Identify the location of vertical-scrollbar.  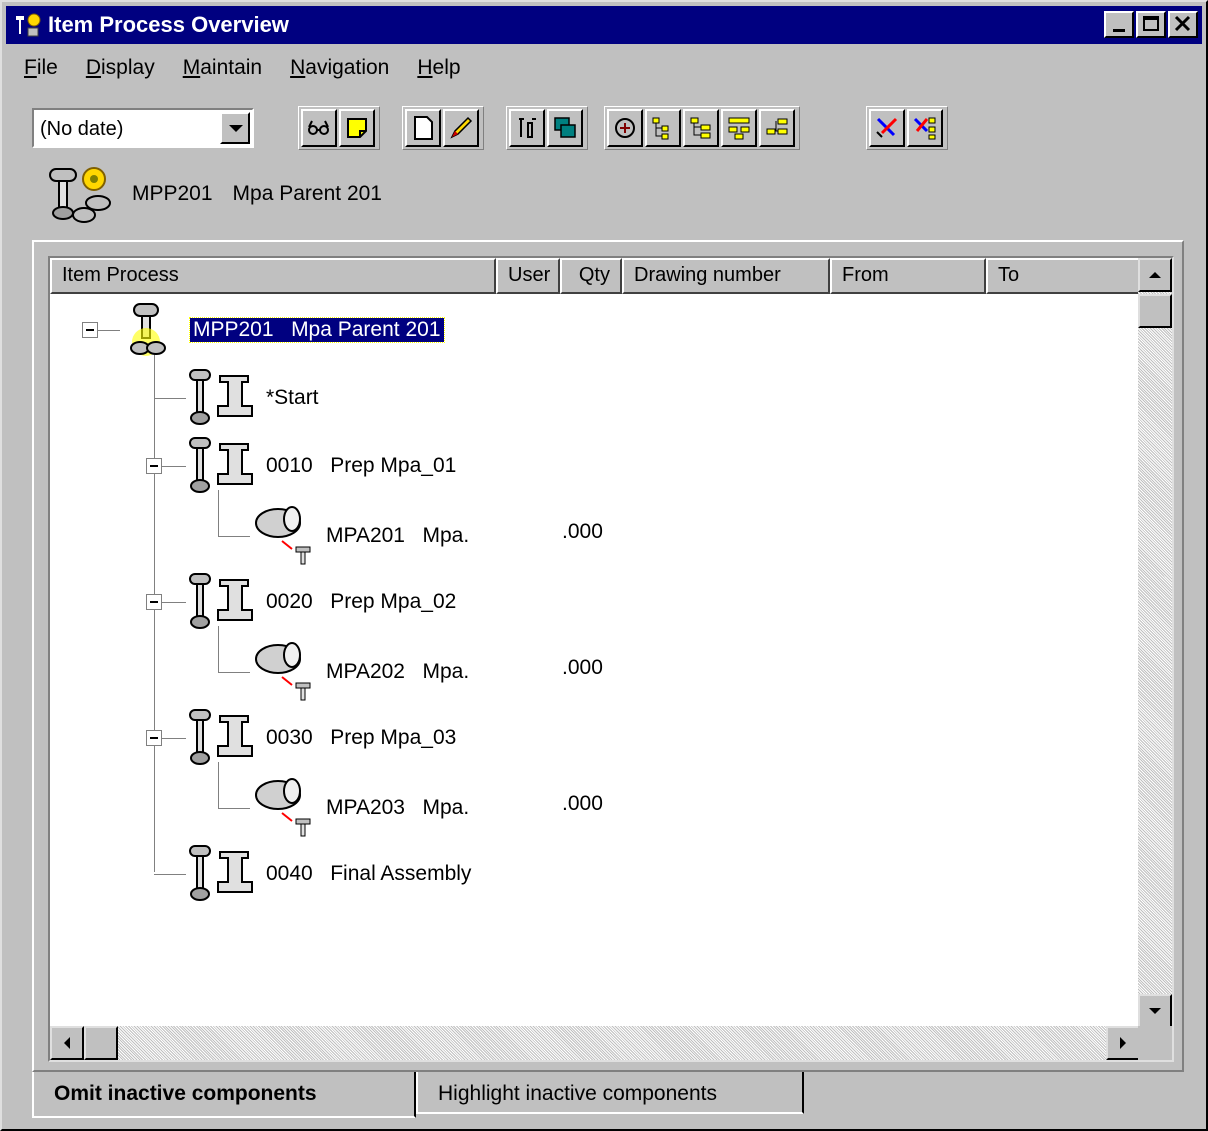
(1155, 643).